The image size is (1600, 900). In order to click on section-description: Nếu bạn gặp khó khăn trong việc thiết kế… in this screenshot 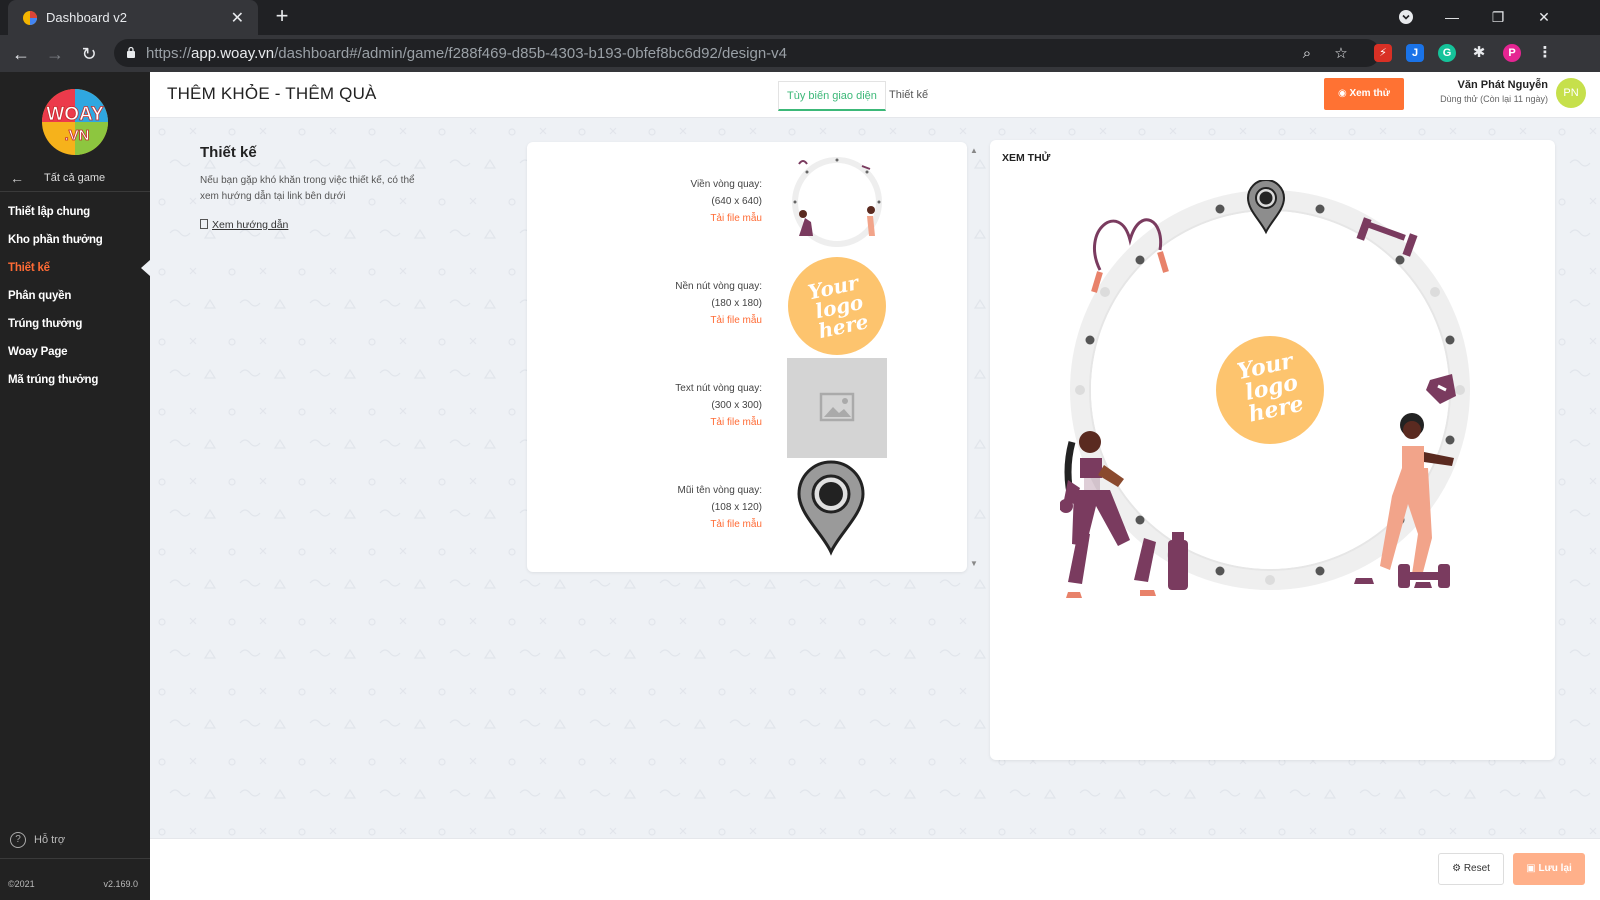, I will do `click(307, 188)`.